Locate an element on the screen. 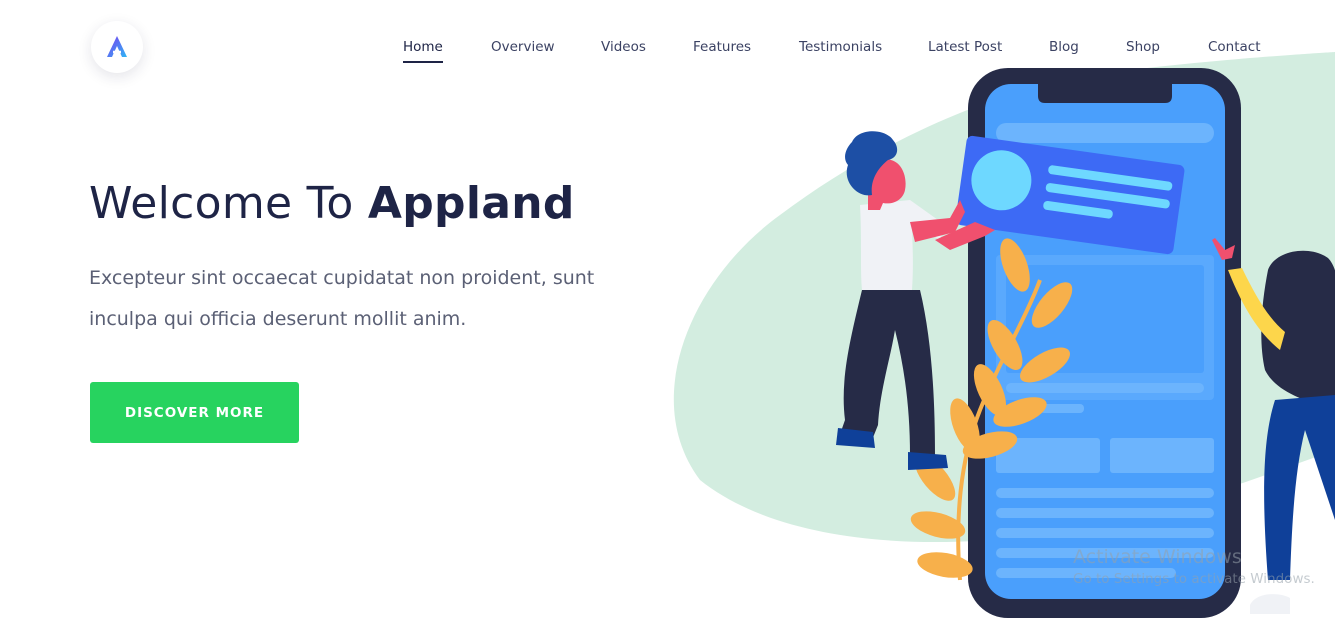 The height and width of the screenshot is (619, 1335). hero-title: Welcome To Appland is located at coordinates (332, 203).